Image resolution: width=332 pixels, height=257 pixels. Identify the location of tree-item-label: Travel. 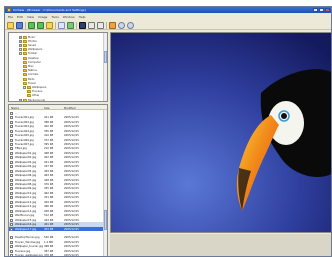
(32, 83).